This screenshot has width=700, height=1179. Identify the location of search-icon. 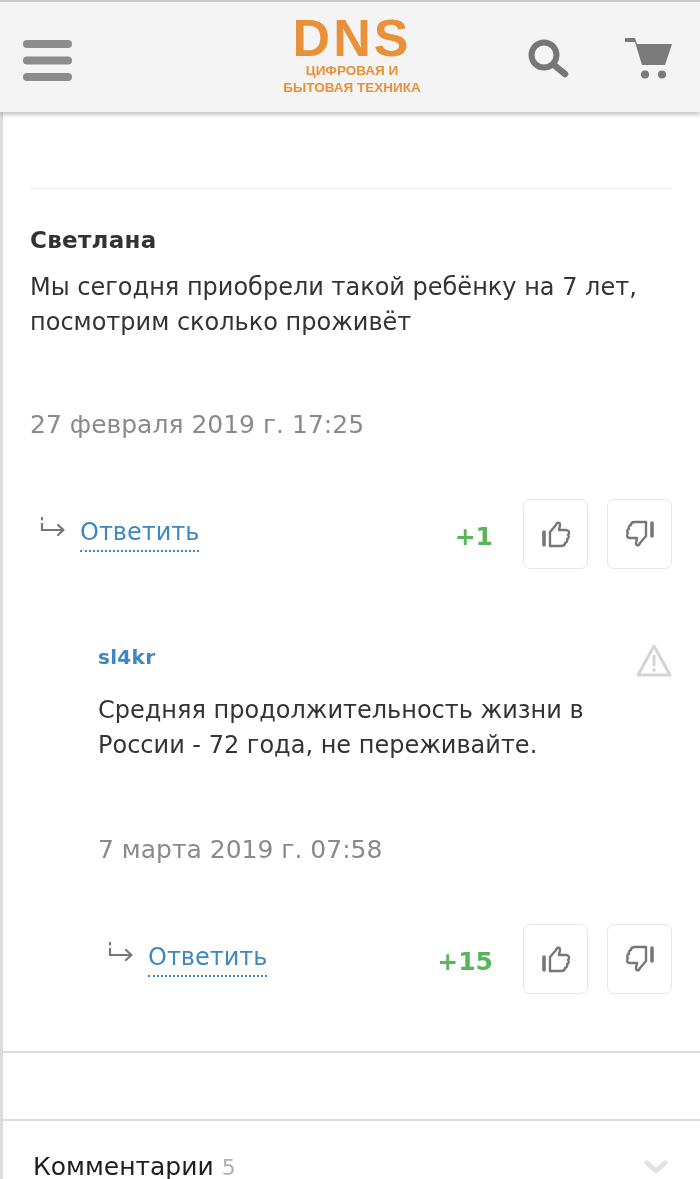
(549, 58).